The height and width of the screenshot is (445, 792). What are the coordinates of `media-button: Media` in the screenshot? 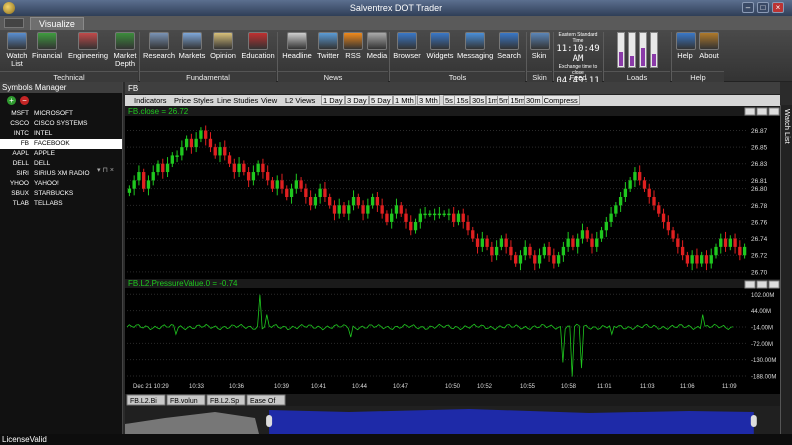 It's located at (377, 46).